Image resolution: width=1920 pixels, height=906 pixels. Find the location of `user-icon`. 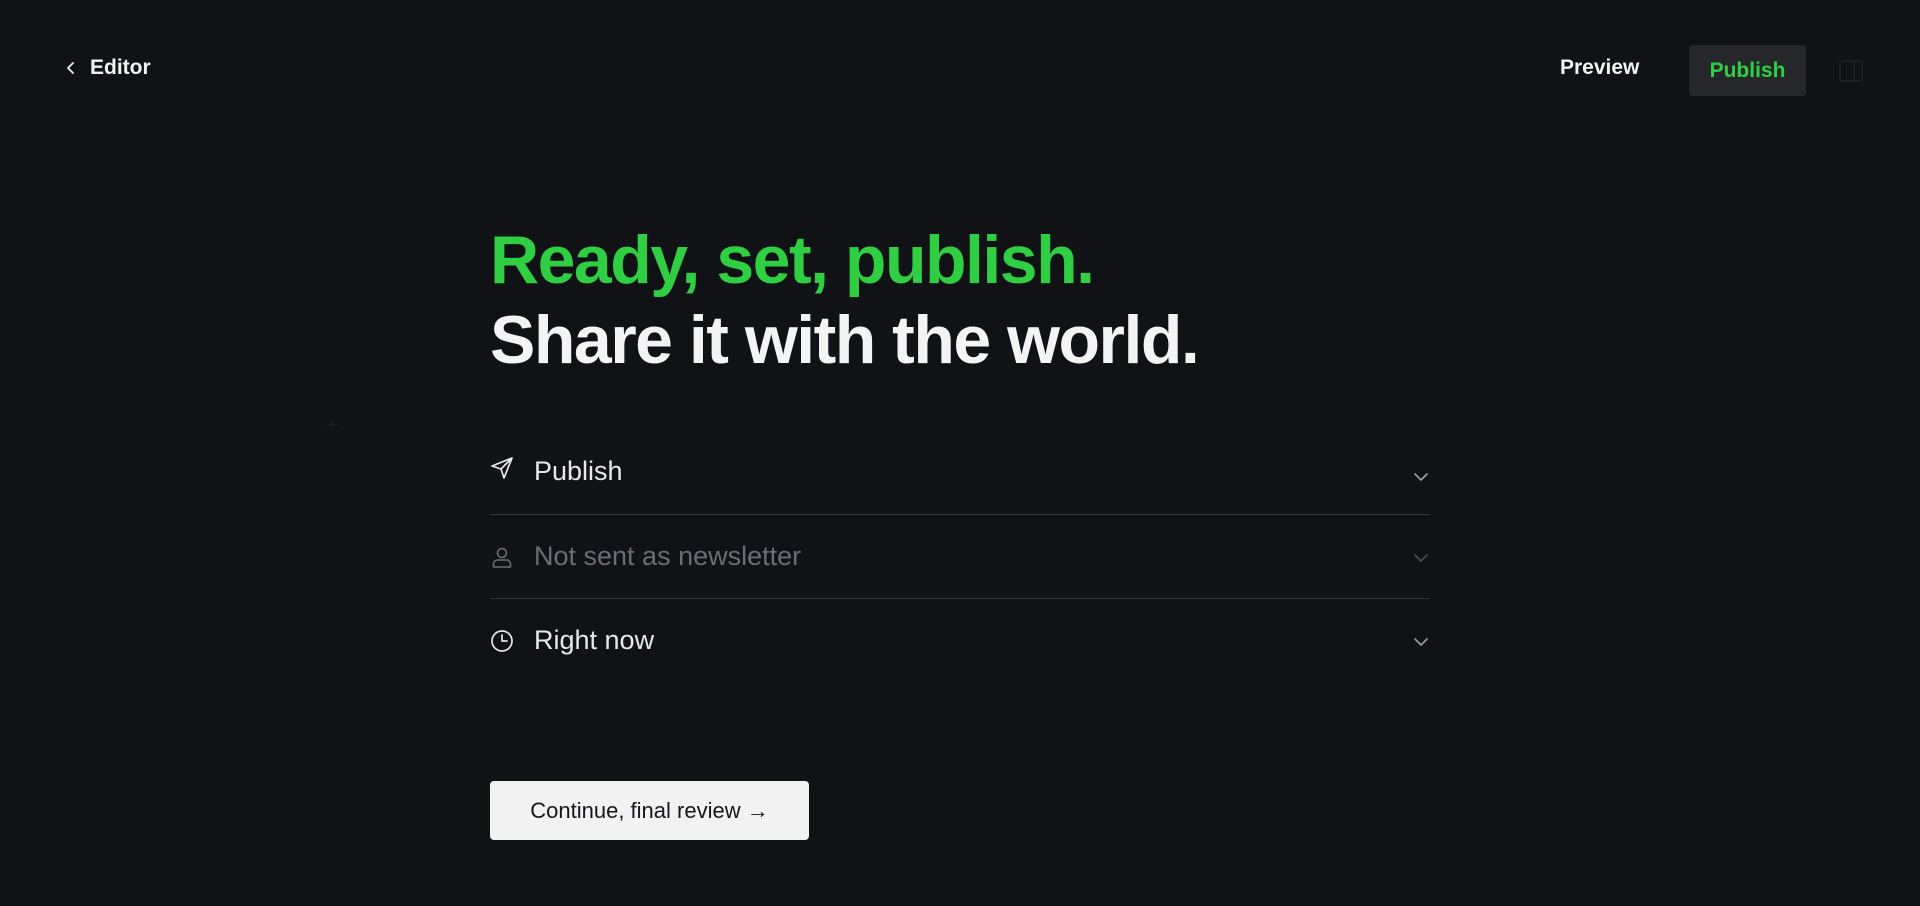

user-icon is located at coordinates (502, 557).